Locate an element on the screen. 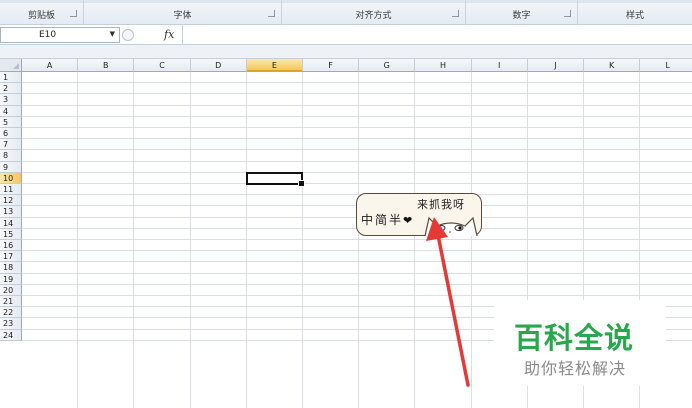 The height and width of the screenshot is (408, 692). ribbon-group-label: 数字 is located at coordinates (521, 16).